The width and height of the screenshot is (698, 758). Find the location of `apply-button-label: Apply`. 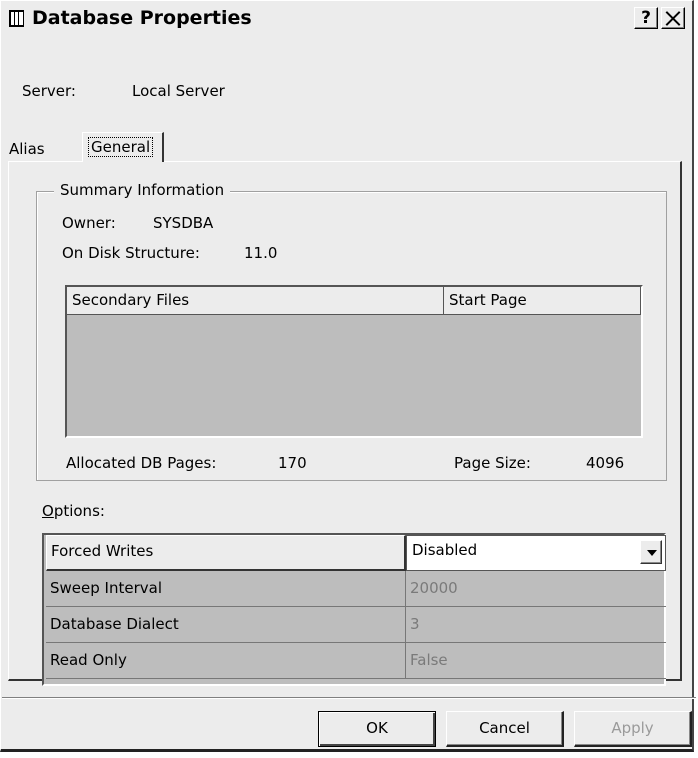

apply-button-label: Apply is located at coordinates (632, 728).